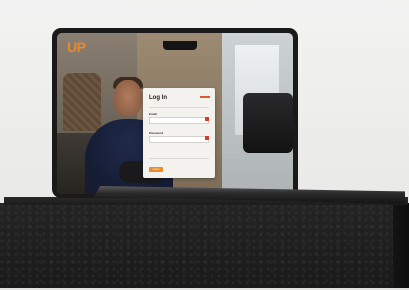 This screenshot has width=409, height=290. I want to click on email-required-icon, so click(207, 119).